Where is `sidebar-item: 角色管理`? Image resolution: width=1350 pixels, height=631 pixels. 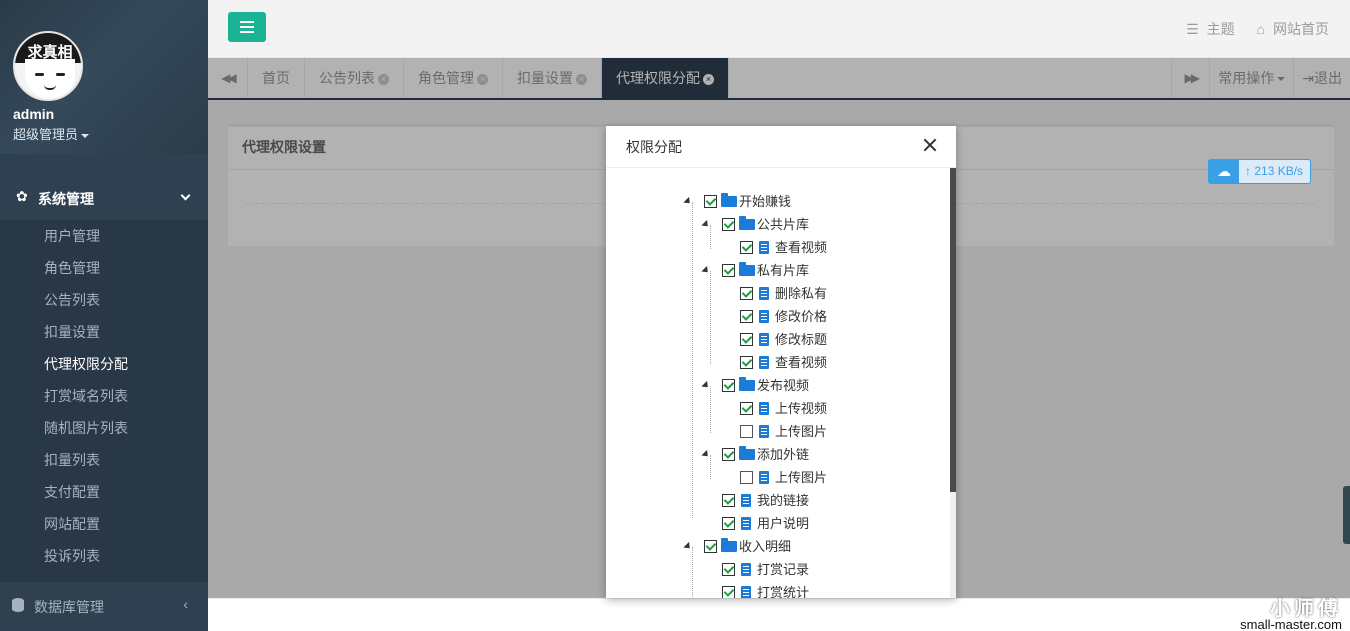 sidebar-item: 角色管理 is located at coordinates (104, 268).